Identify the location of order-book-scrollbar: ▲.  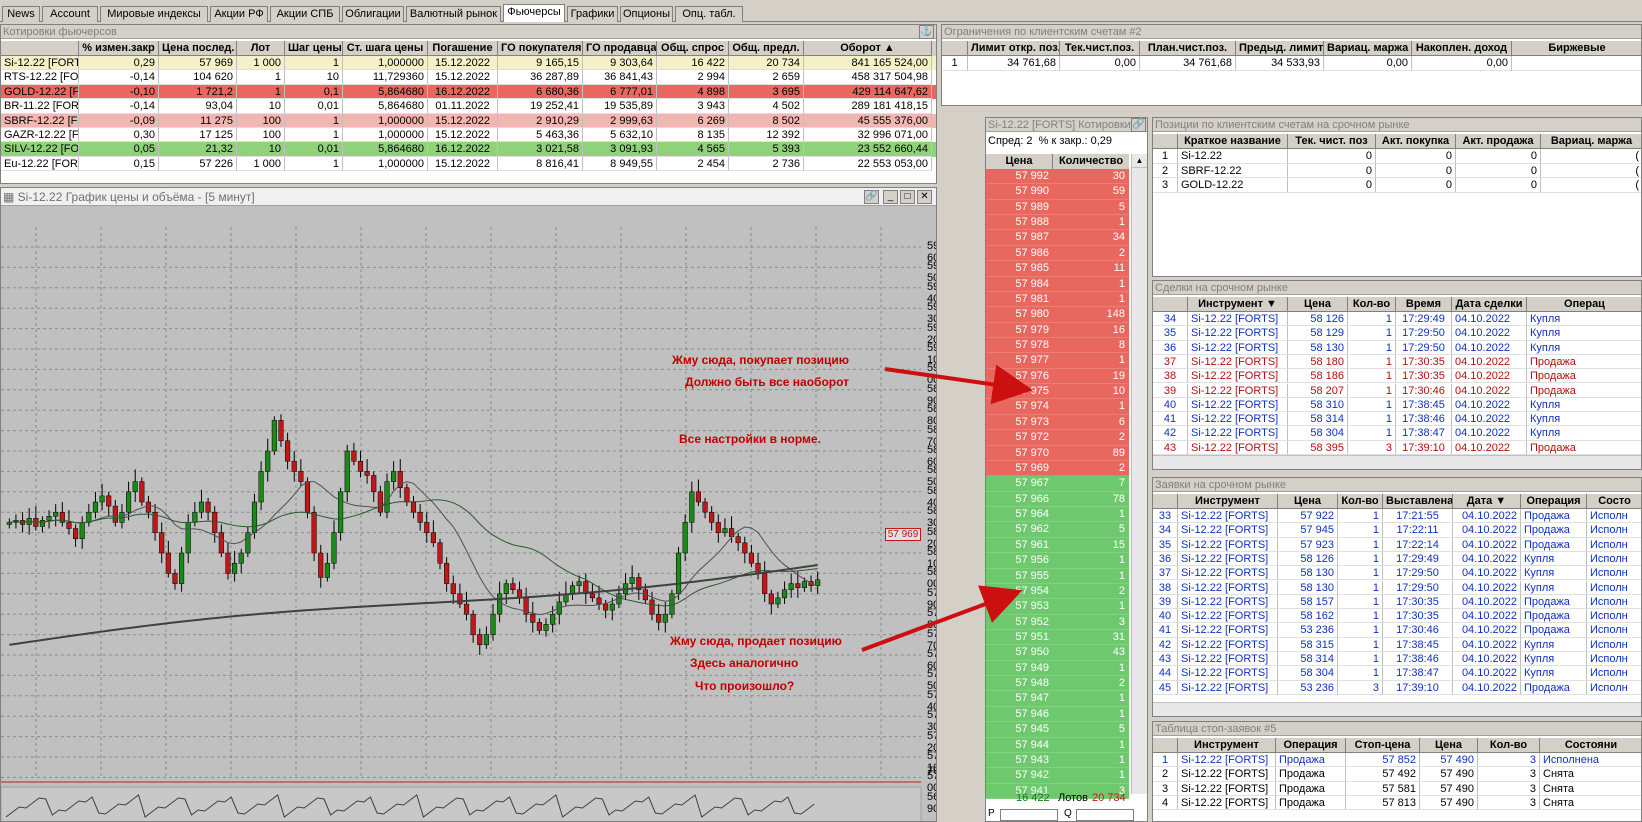
(1139, 474).